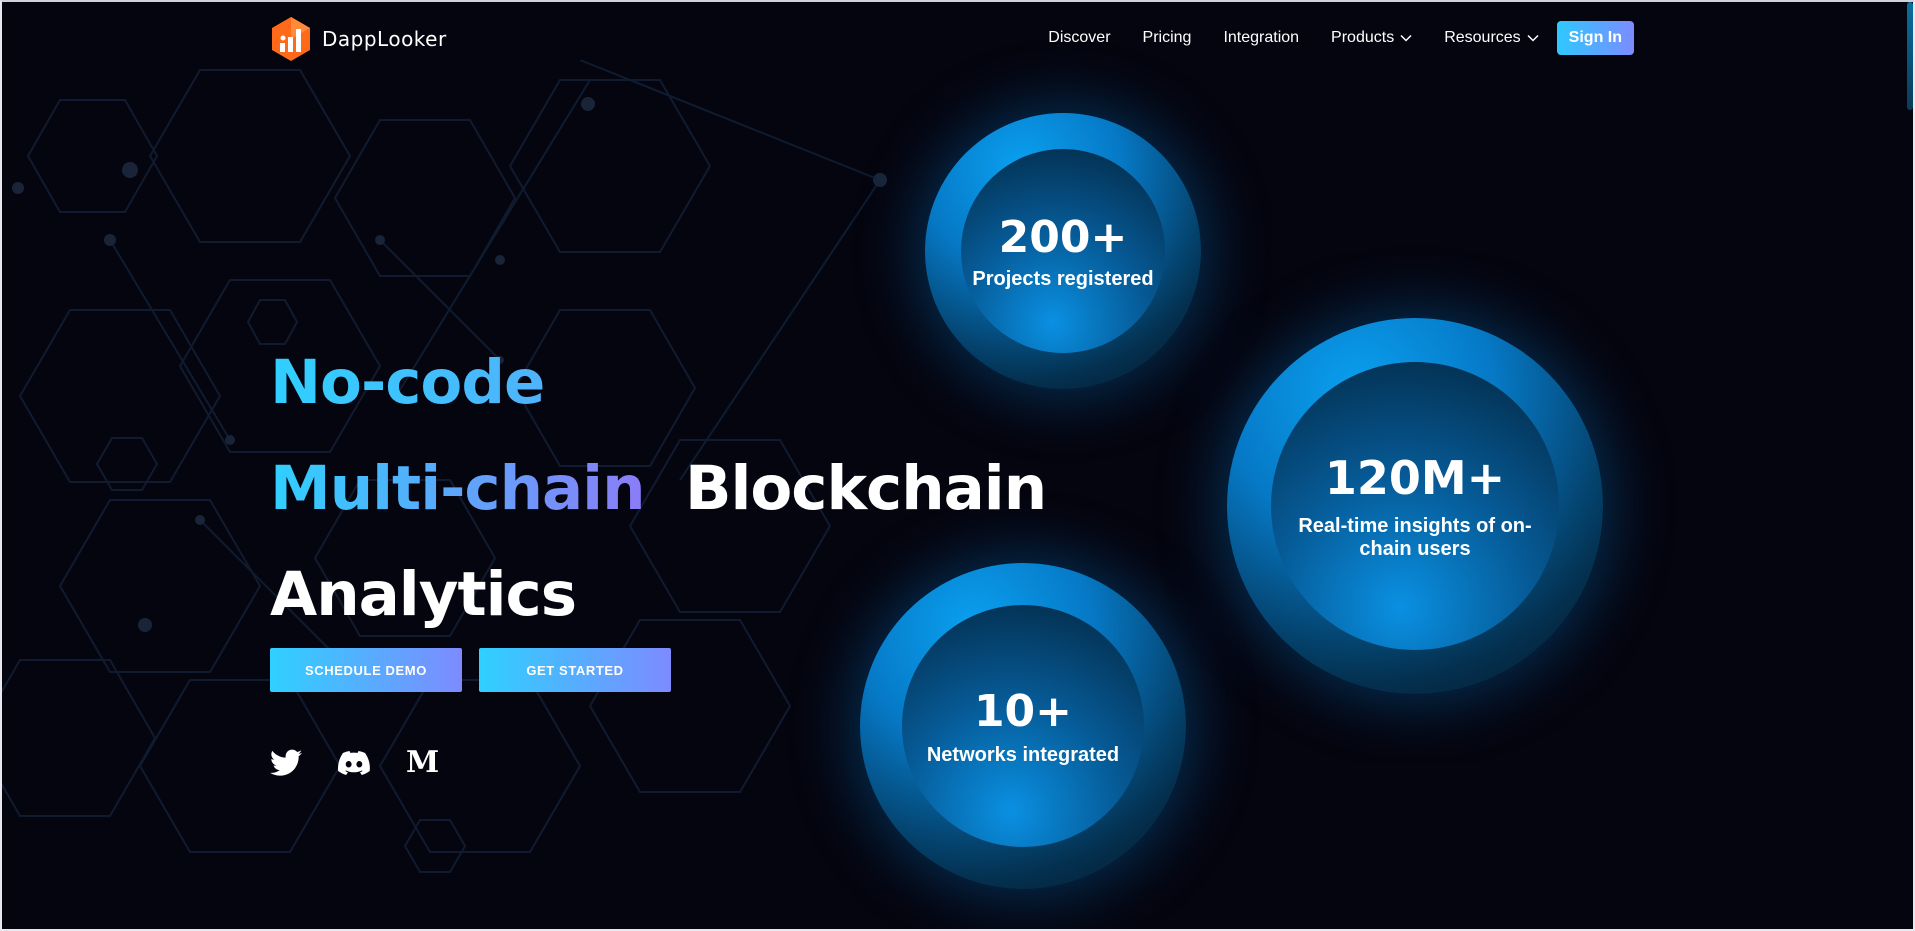 The height and width of the screenshot is (931, 1915). I want to click on get-started-button: GET STARTED, so click(575, 670).